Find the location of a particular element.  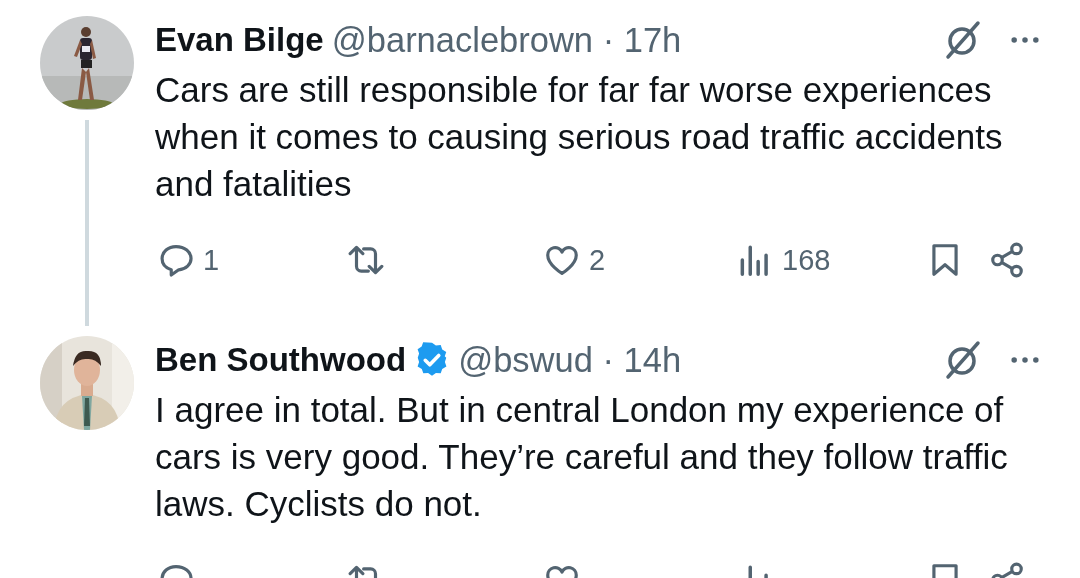

handle-and-time: @barnaclebrown · 17h is located at coordinates (506, 40).